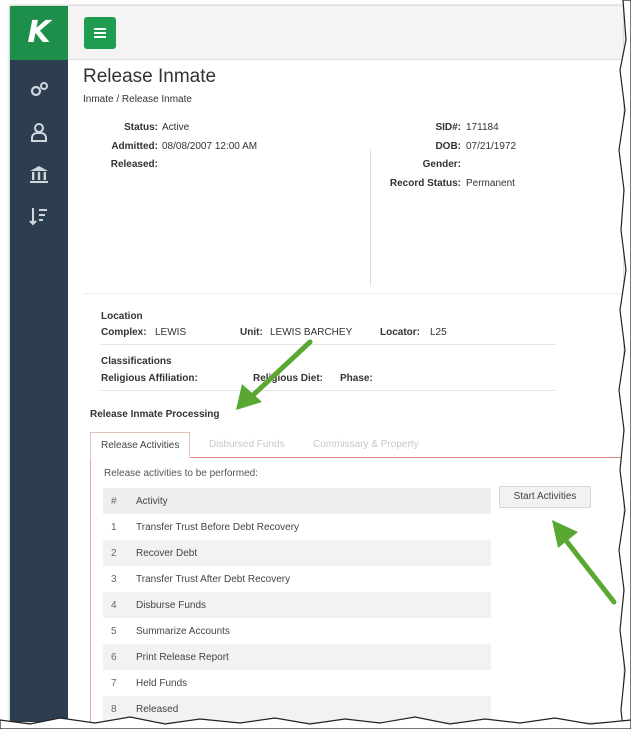  Describe the element at coordinates (114, 527) in the screenshot. I see `row-number: 1` at that location.